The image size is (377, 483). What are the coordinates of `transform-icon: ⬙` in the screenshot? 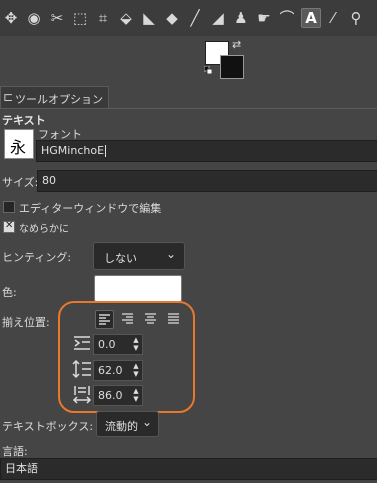 It's located at (126, 18).